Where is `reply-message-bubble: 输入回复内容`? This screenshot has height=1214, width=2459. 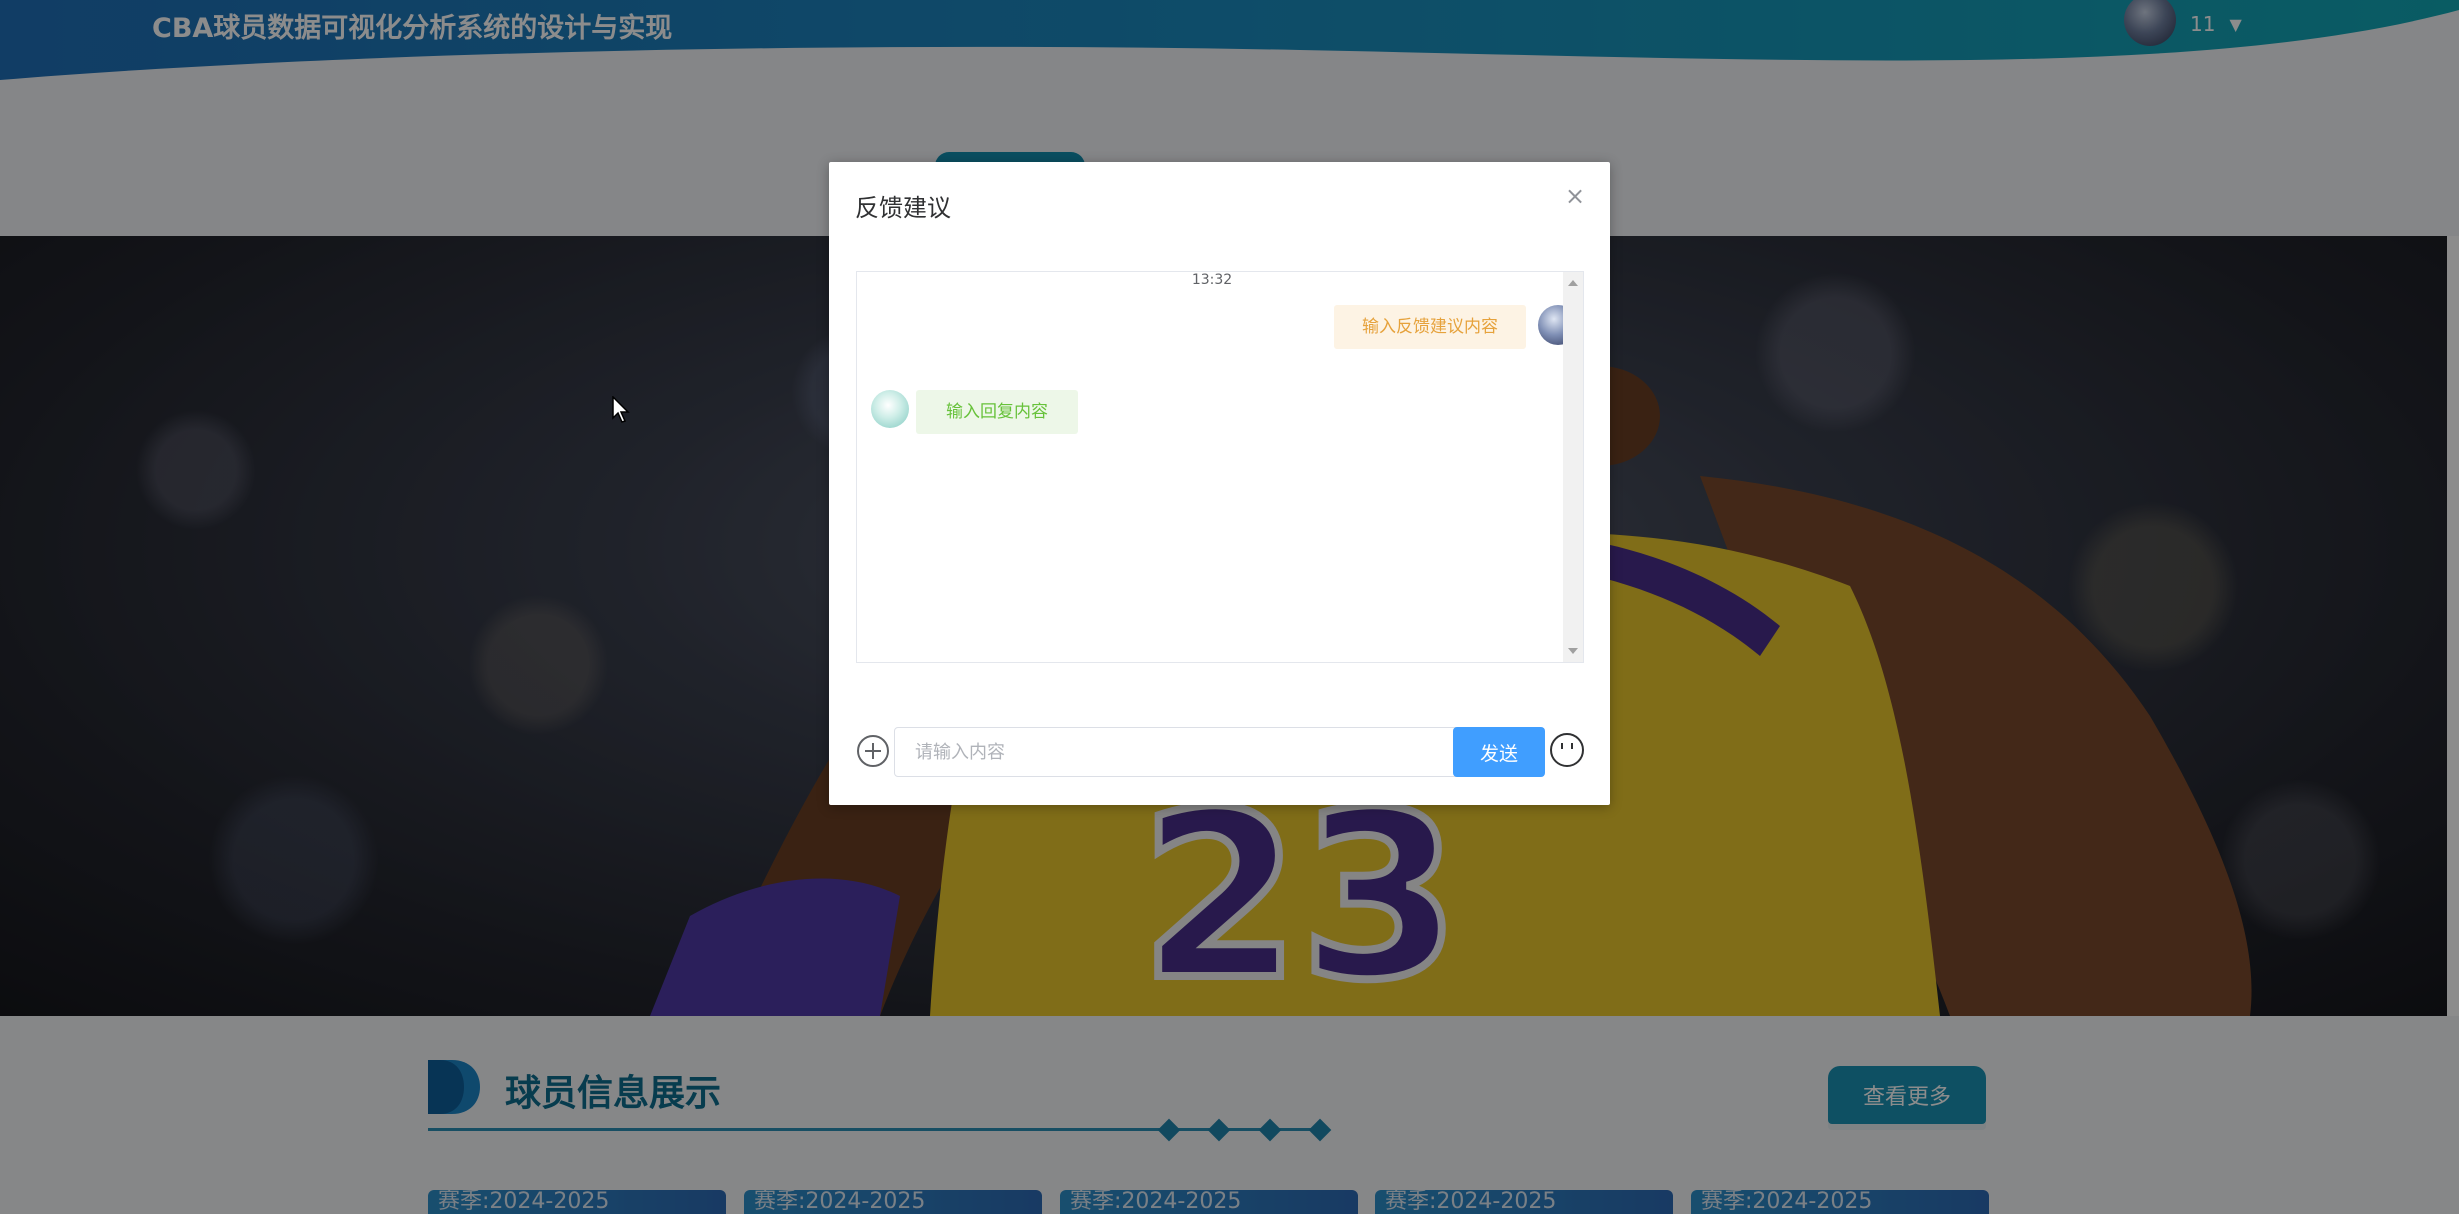 reply-message-bubble: 输入回复内容 is located at coordinates (997, 412).